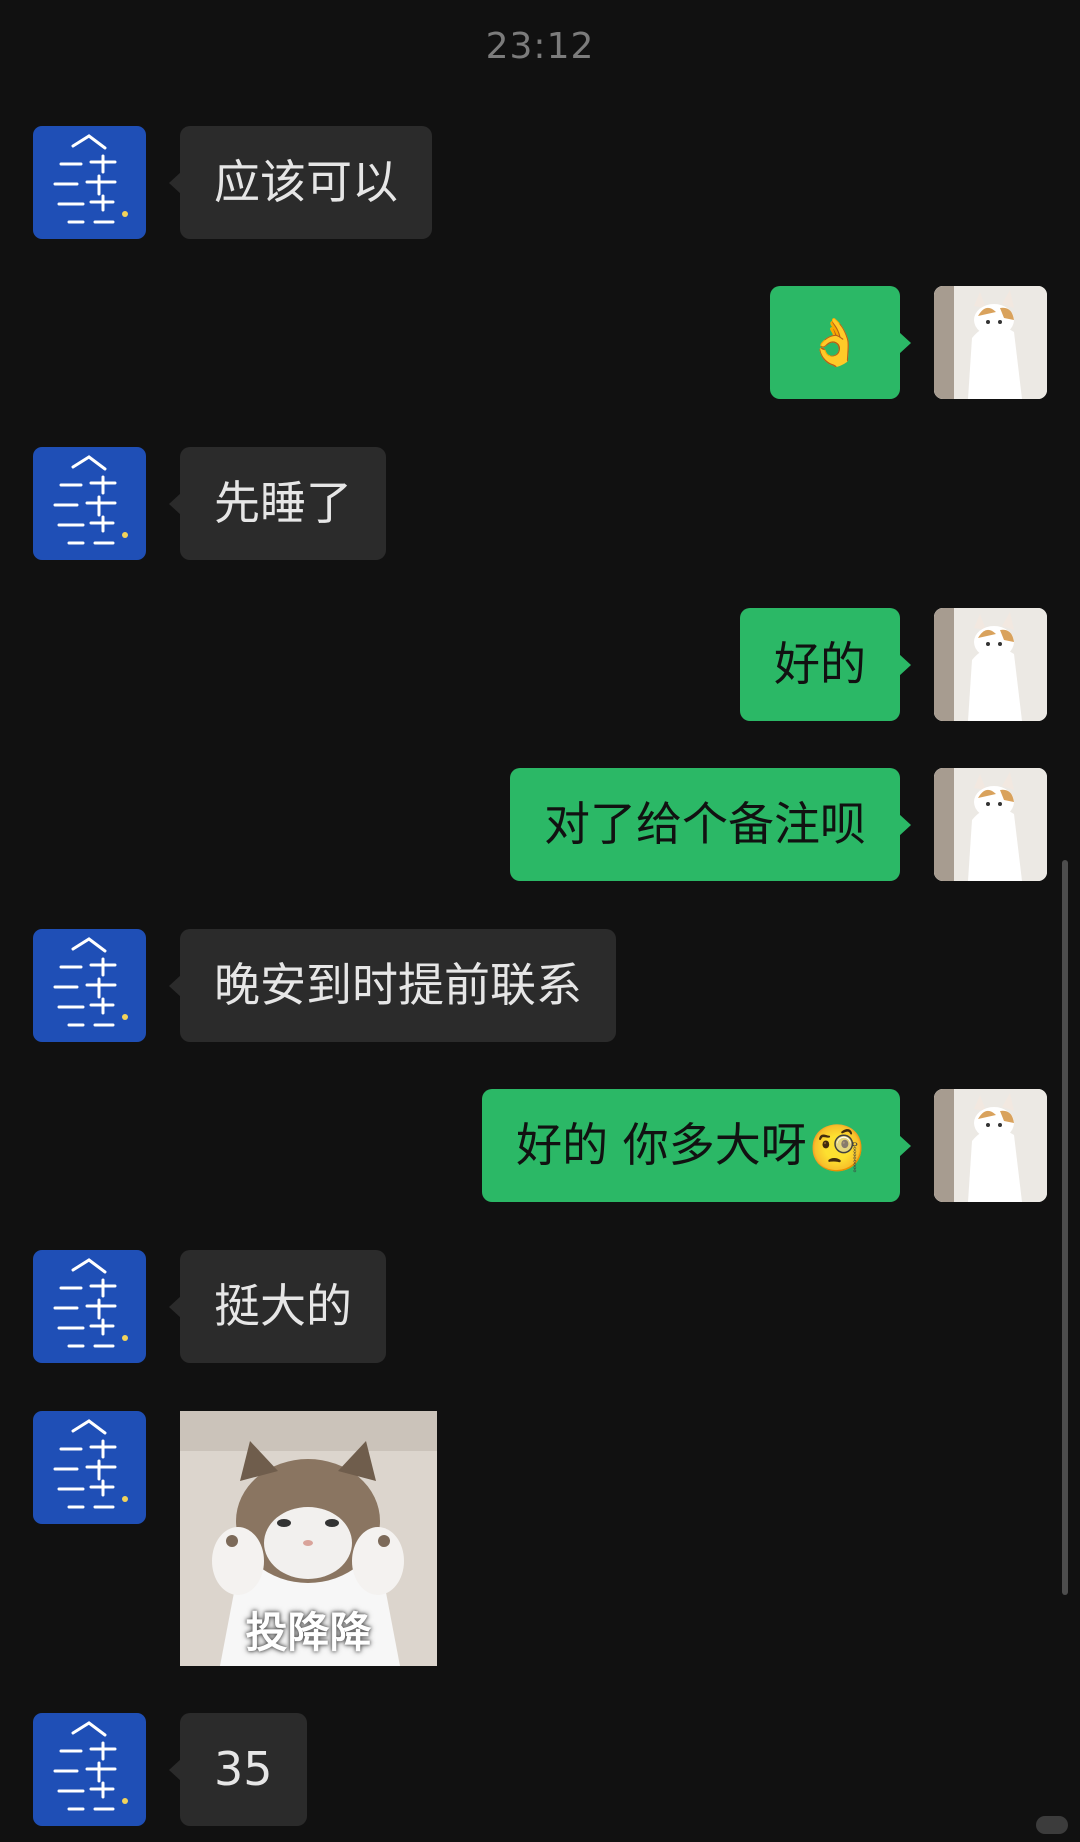 The height and width of the screenshot is (1842, 1080). What do you see at coordinates (238, 1769) in the screenshot?
I see `incoming-message-bubble: 35` at bounding box center [238, 1769].